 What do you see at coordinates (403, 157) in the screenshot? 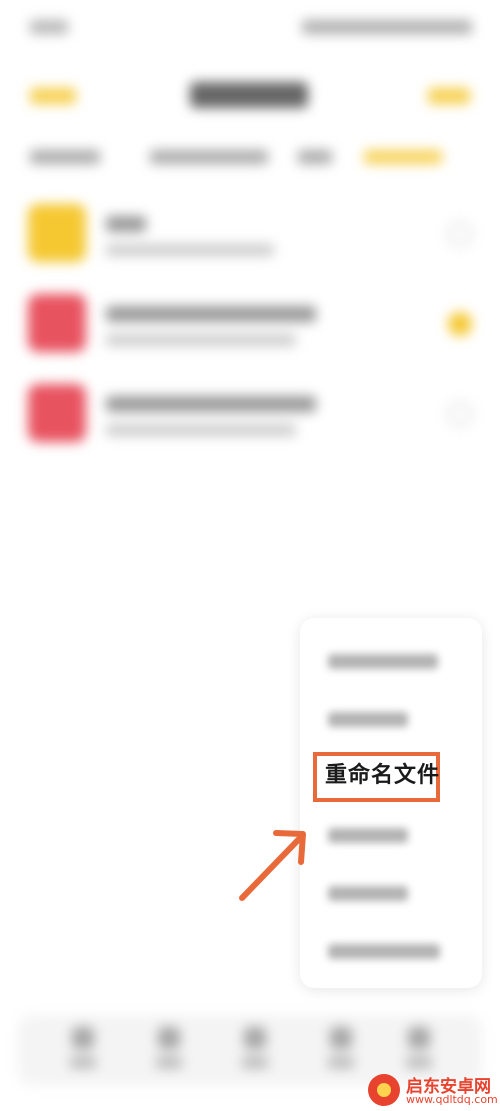
I see `breadcrumb-item-current` at bounding box center [403, 157].